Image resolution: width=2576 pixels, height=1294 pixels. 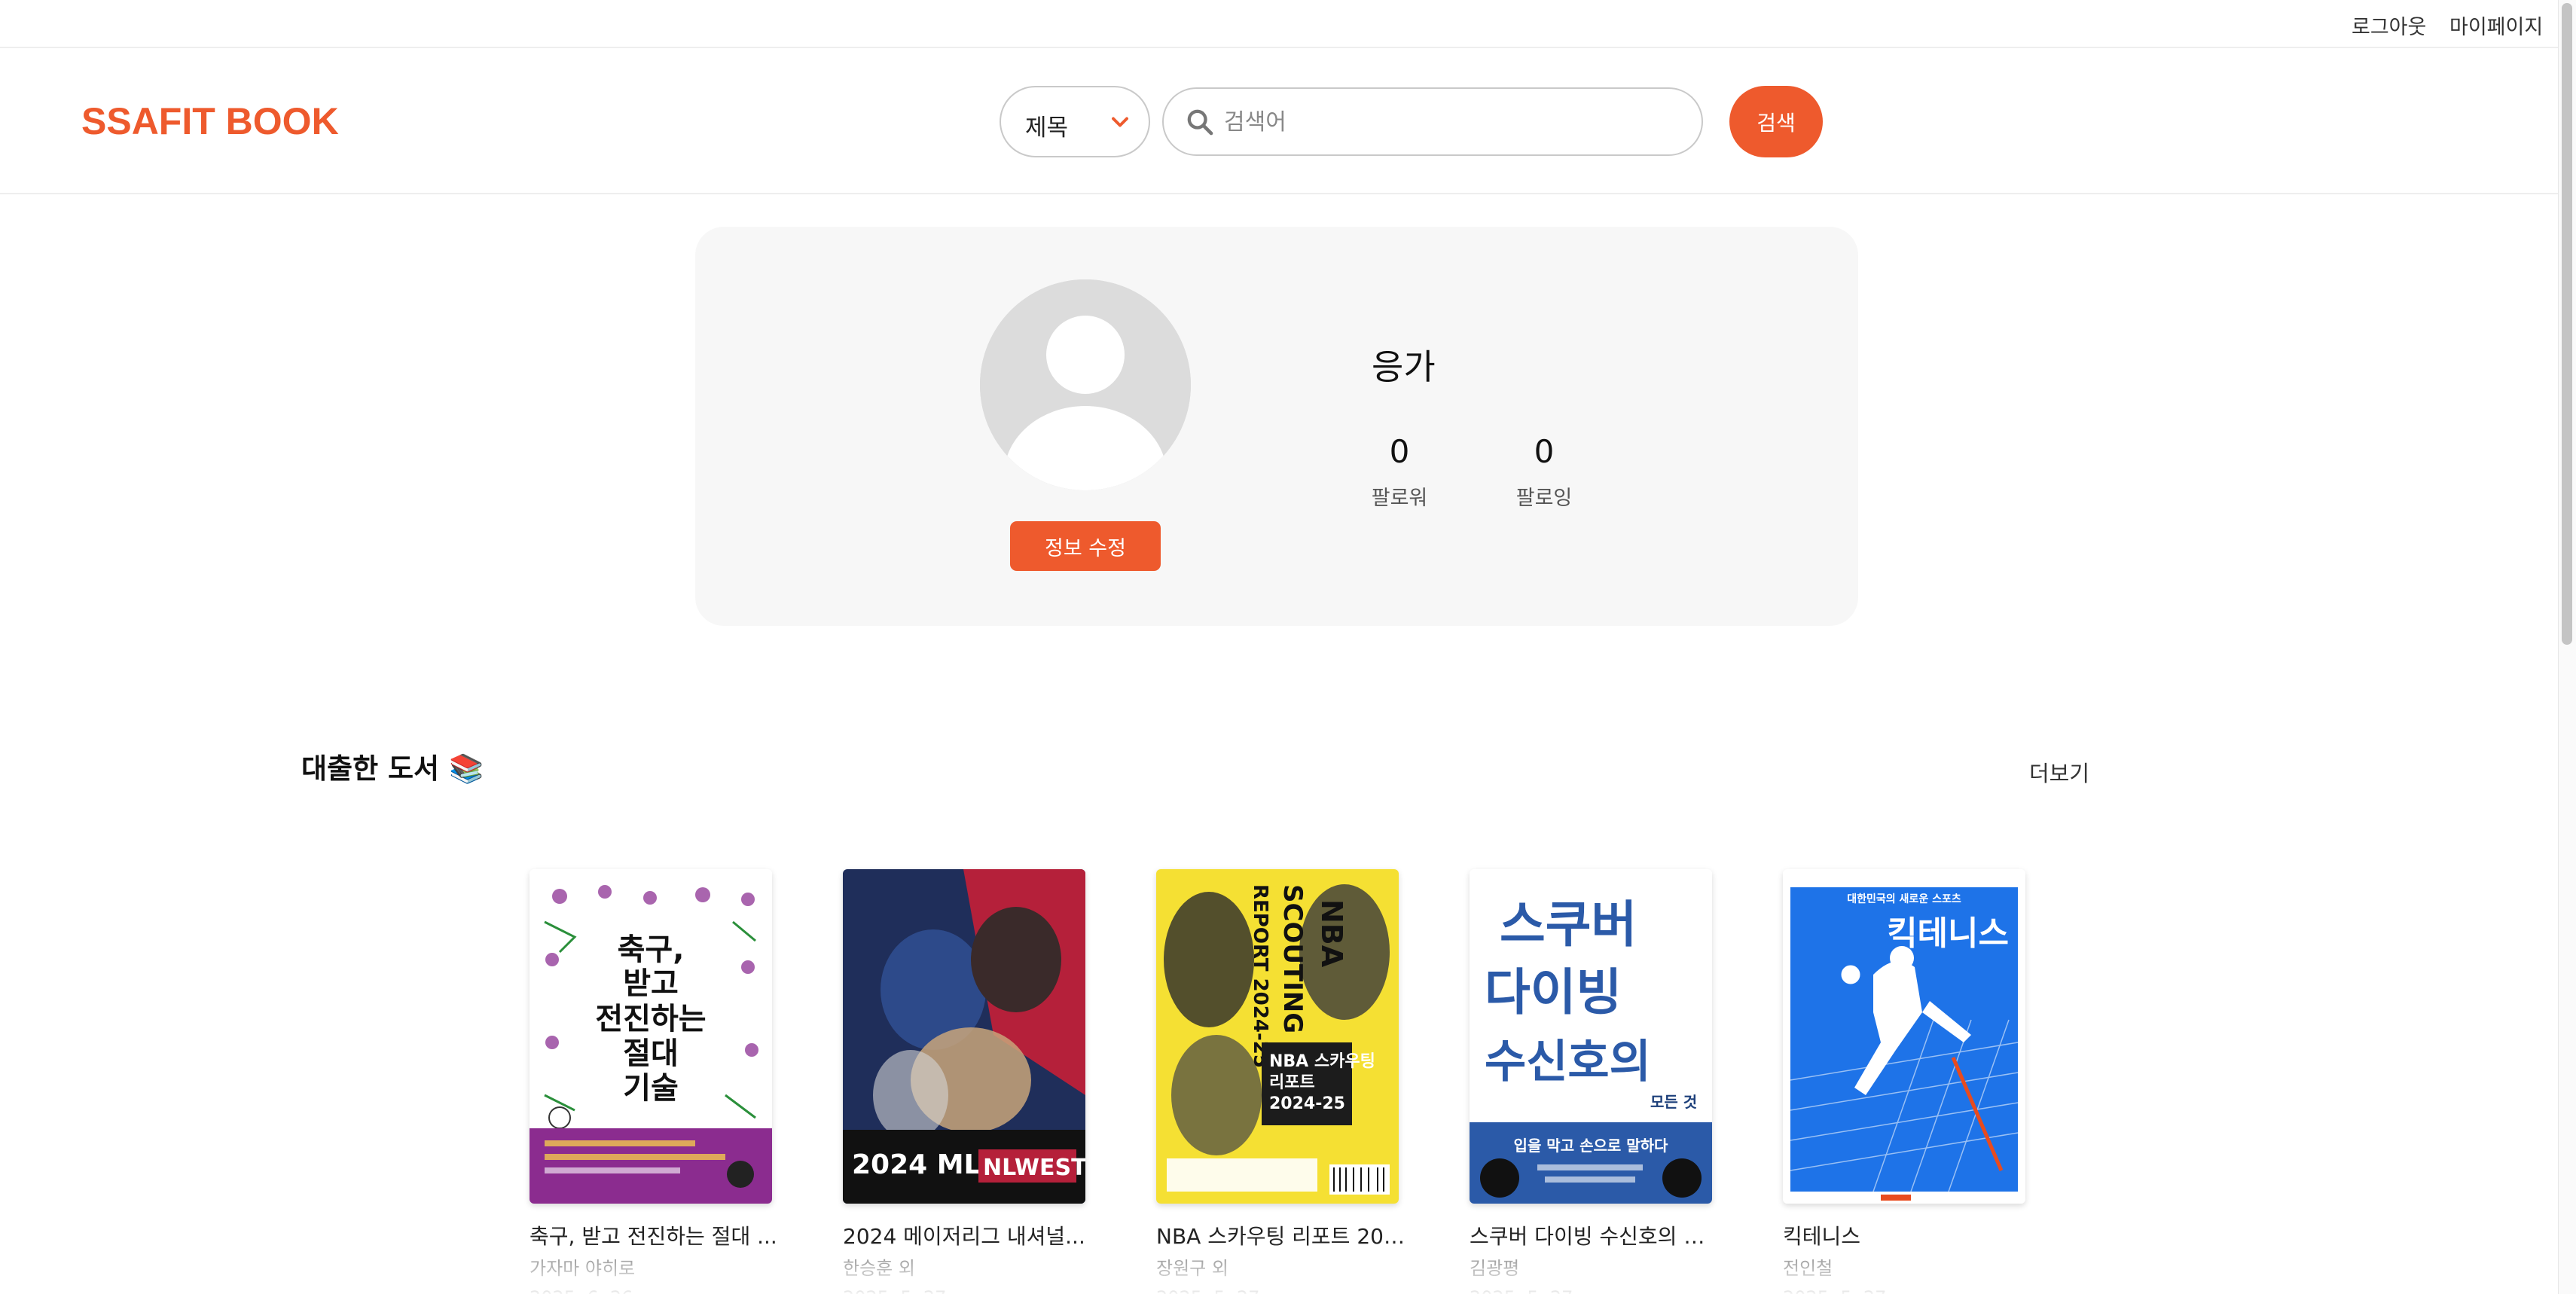 What do you see at coordinates (879, 1268) in the screenshot?
I see `book-author: 한승훈 외` at bounding box center [879, 1268].